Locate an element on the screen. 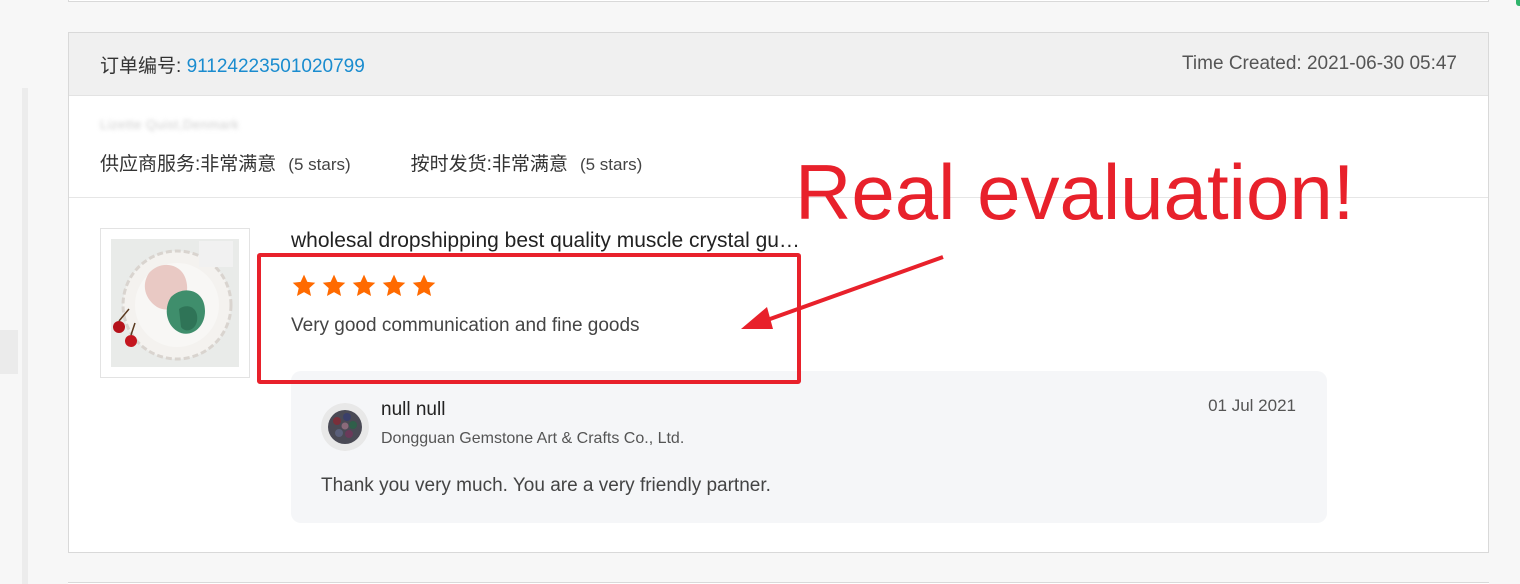 The height and width of the screenshot is (584, 1520). sidebar-collapse-tab is located at coordinates (9, 352).